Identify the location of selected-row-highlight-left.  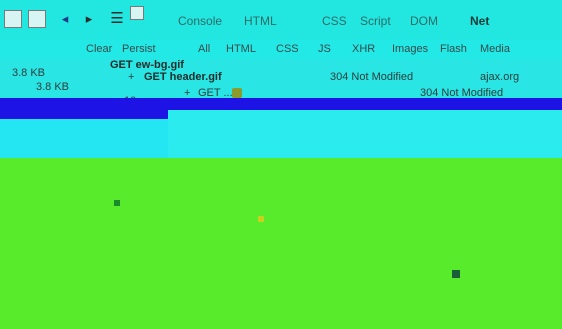
(84, 114).